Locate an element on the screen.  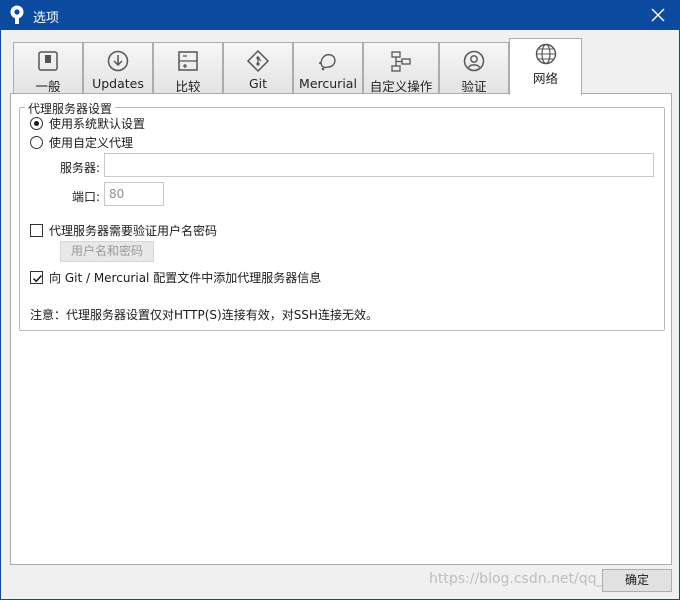
tab-custom-actions: 自定义操作 is located at coordinates (401, 68).